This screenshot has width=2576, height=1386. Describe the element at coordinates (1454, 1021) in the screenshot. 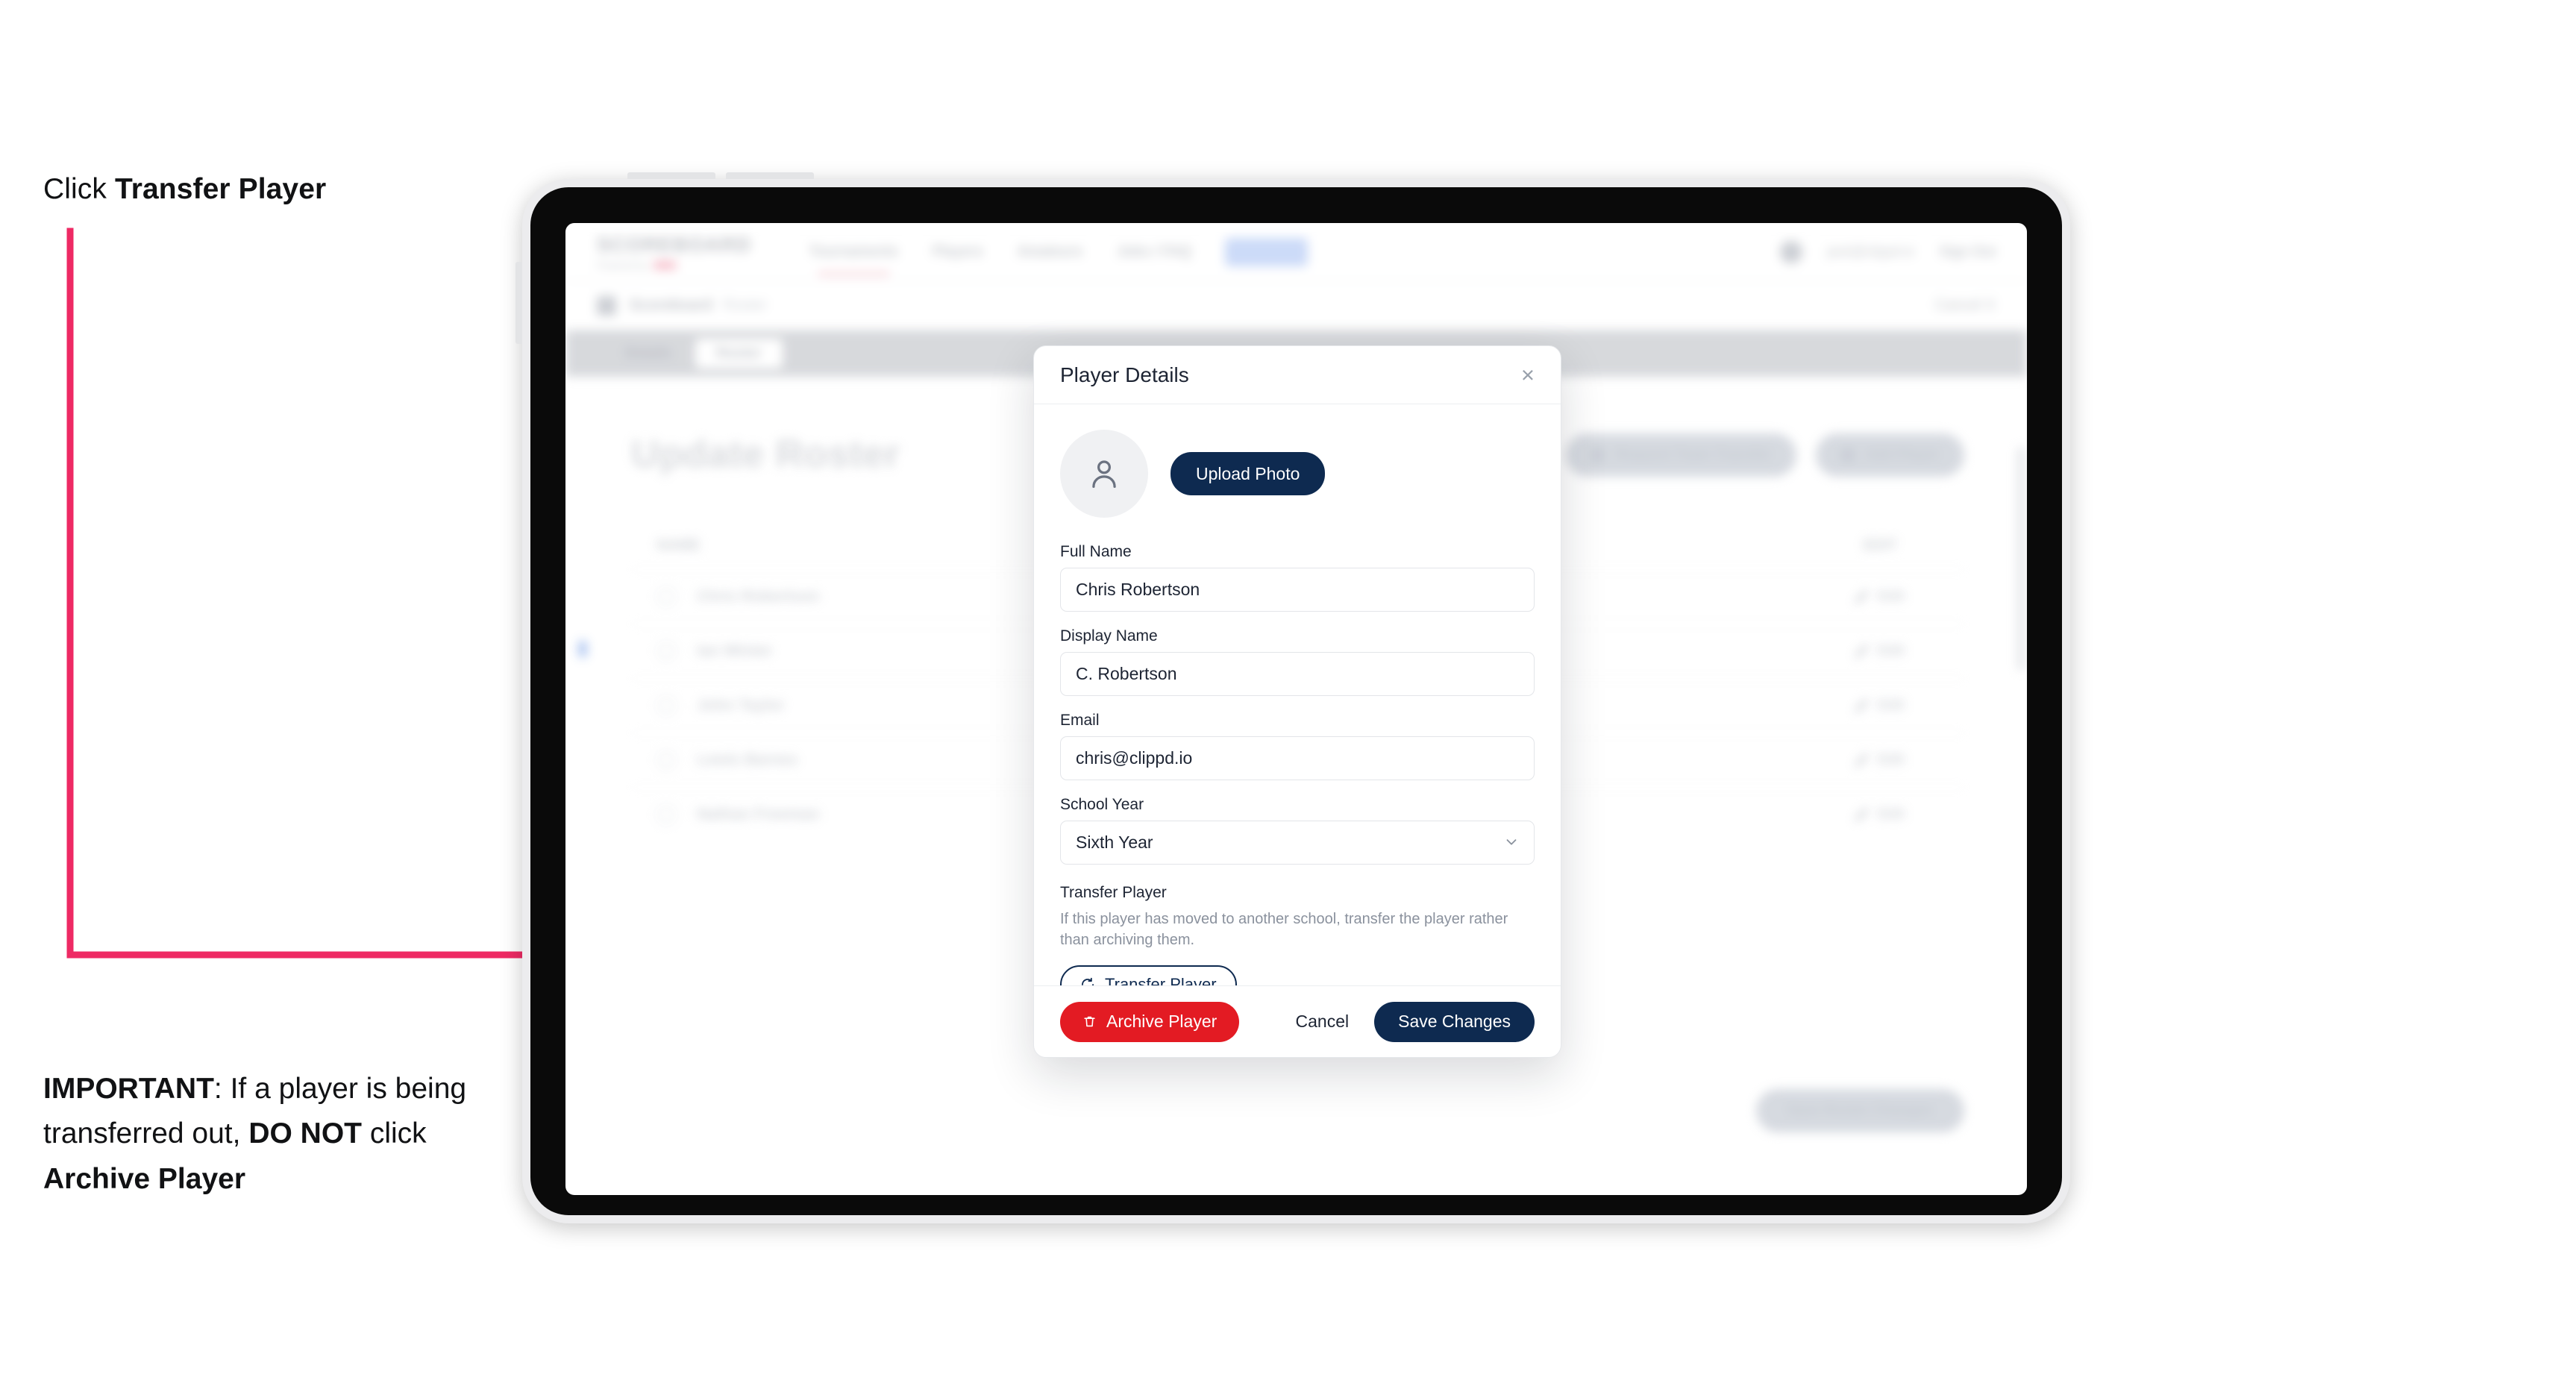

I see `save-changes-button: Save Changes` at that location.